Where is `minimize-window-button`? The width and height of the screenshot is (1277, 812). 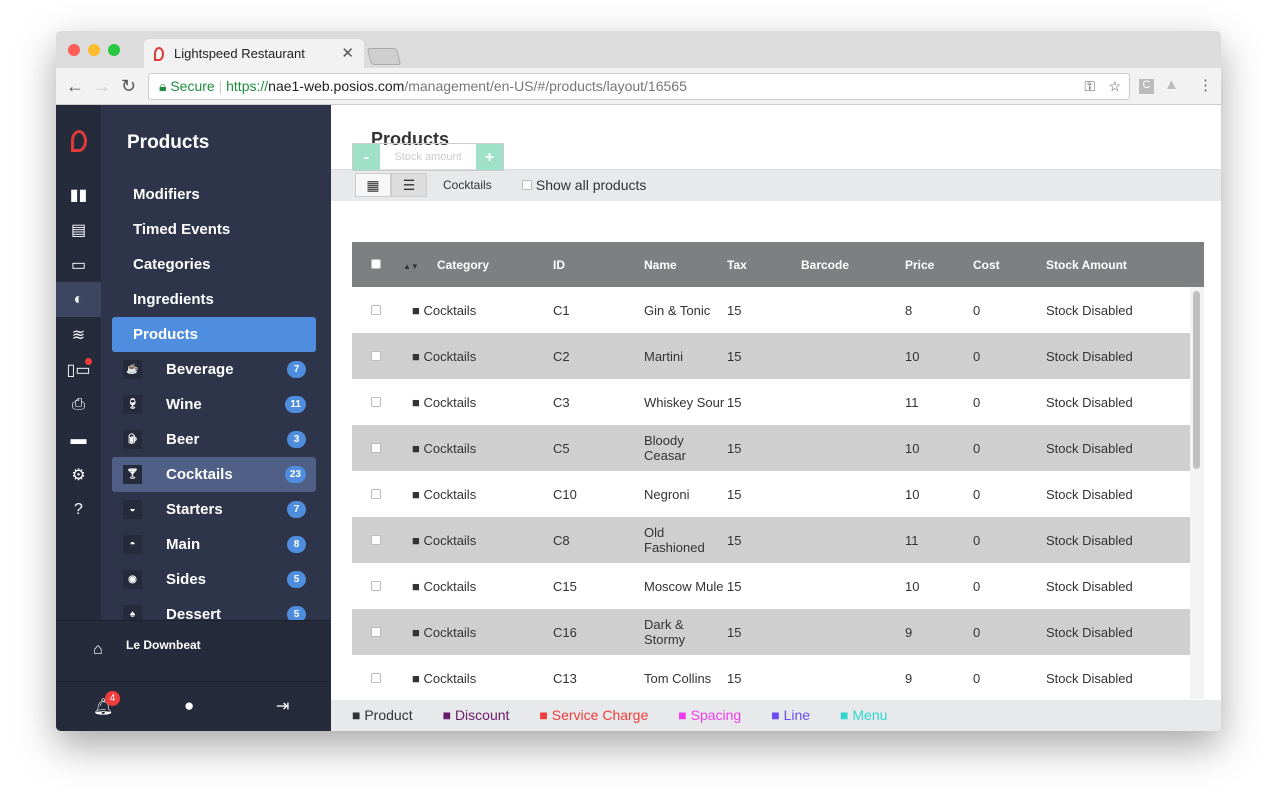 minimize-window-button is located at coordinates (94, 50).